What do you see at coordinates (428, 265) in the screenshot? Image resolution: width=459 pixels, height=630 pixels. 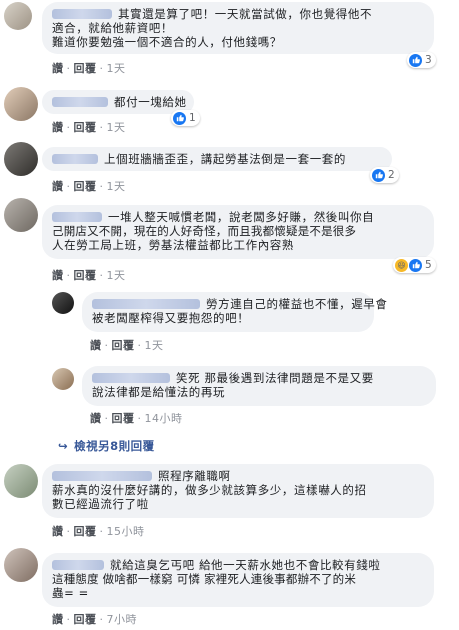 I see `reaction-count: 5` at bounding box center [428, 265].